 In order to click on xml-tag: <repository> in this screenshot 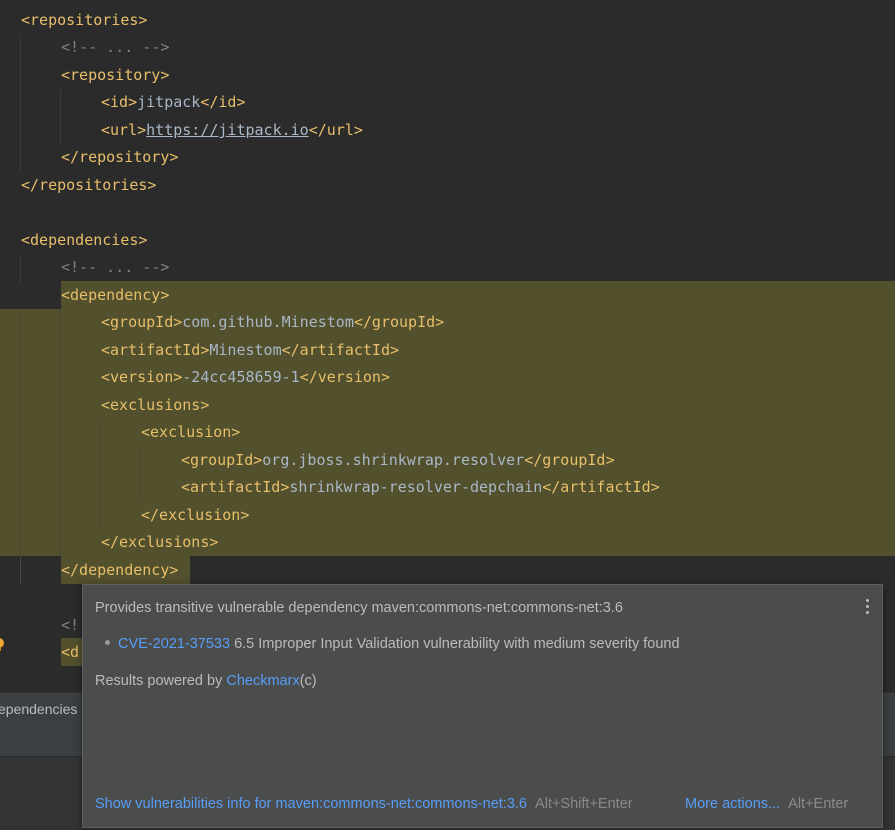, I will do `click(115, 75)`.